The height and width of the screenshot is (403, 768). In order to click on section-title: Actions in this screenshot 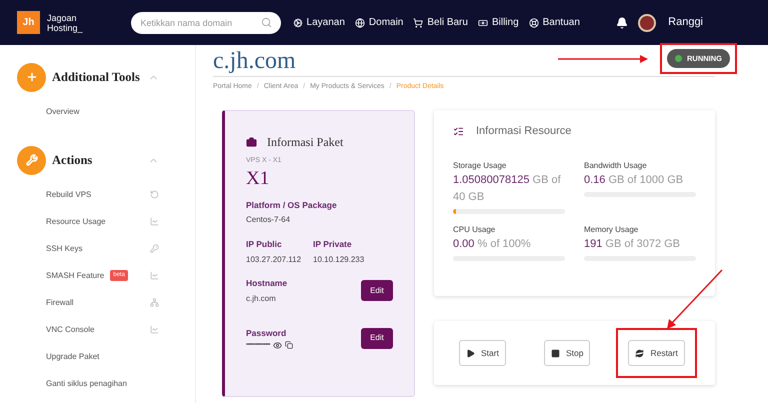, I will do `click(72, 160)`.